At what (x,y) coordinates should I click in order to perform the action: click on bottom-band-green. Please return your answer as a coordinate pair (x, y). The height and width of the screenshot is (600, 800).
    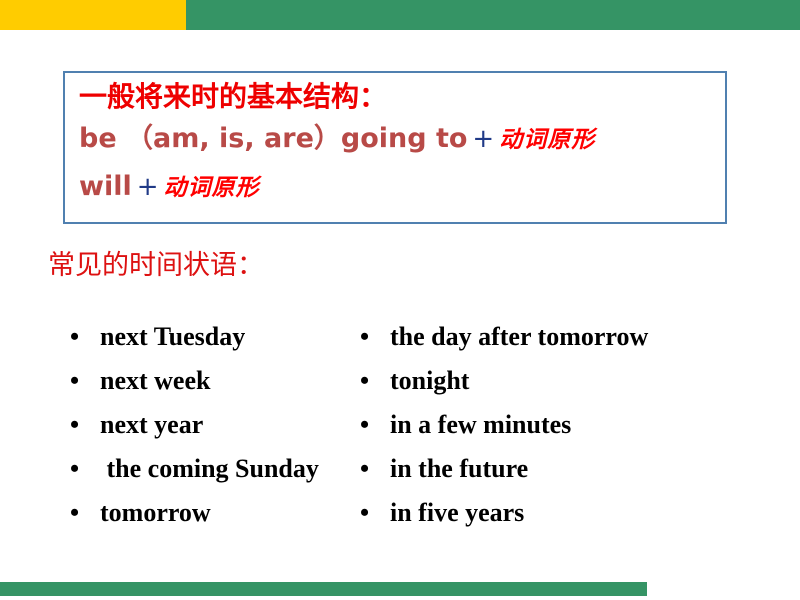
    Looking at the image, I should click on (323, 589).